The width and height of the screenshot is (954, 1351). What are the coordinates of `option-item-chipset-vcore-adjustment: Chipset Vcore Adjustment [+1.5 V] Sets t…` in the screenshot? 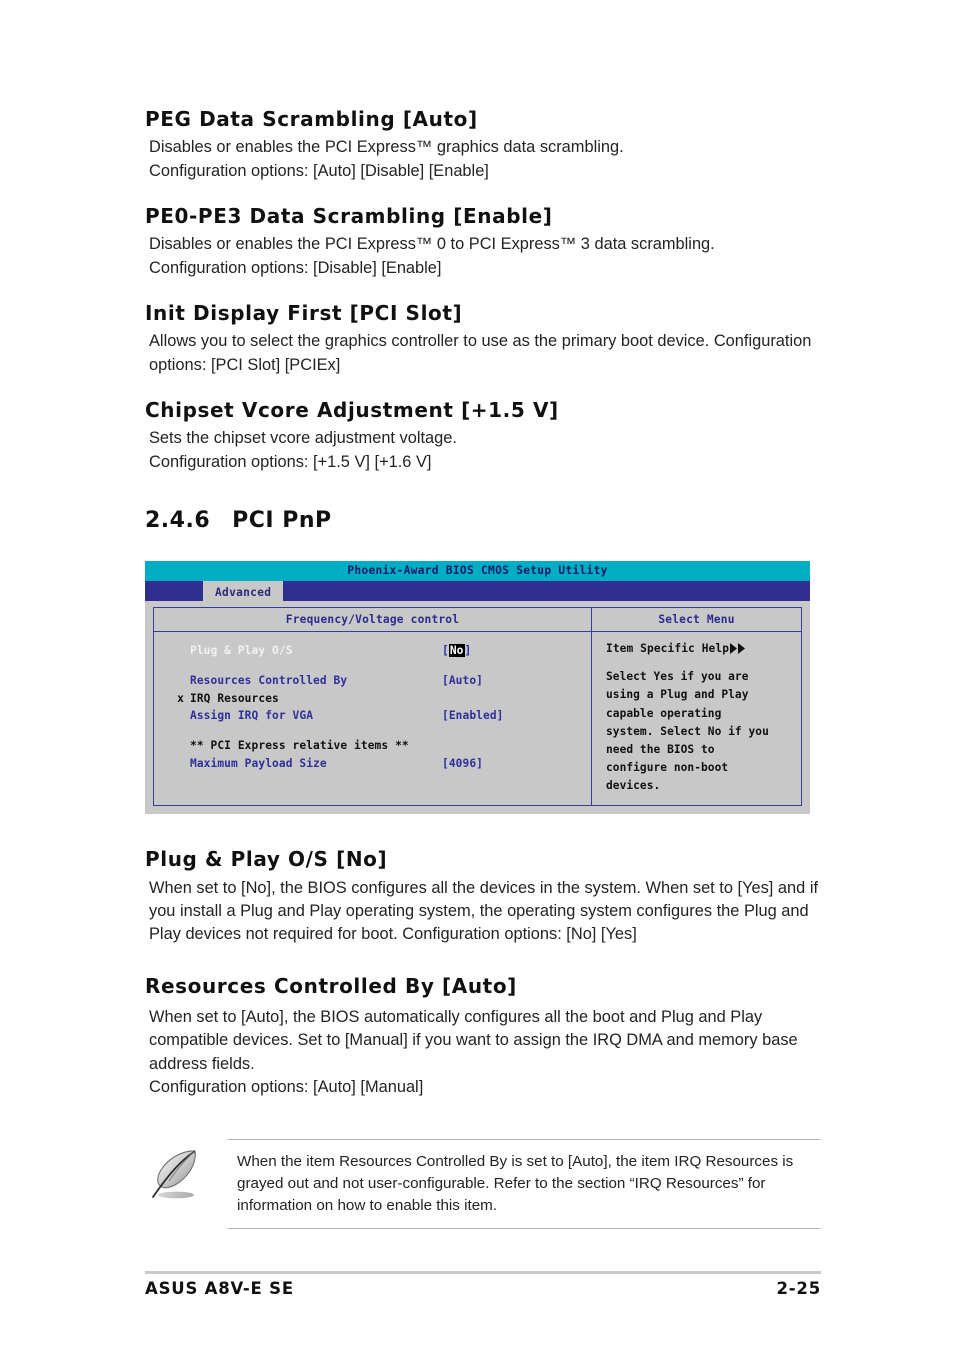 It's located at (483, 436).